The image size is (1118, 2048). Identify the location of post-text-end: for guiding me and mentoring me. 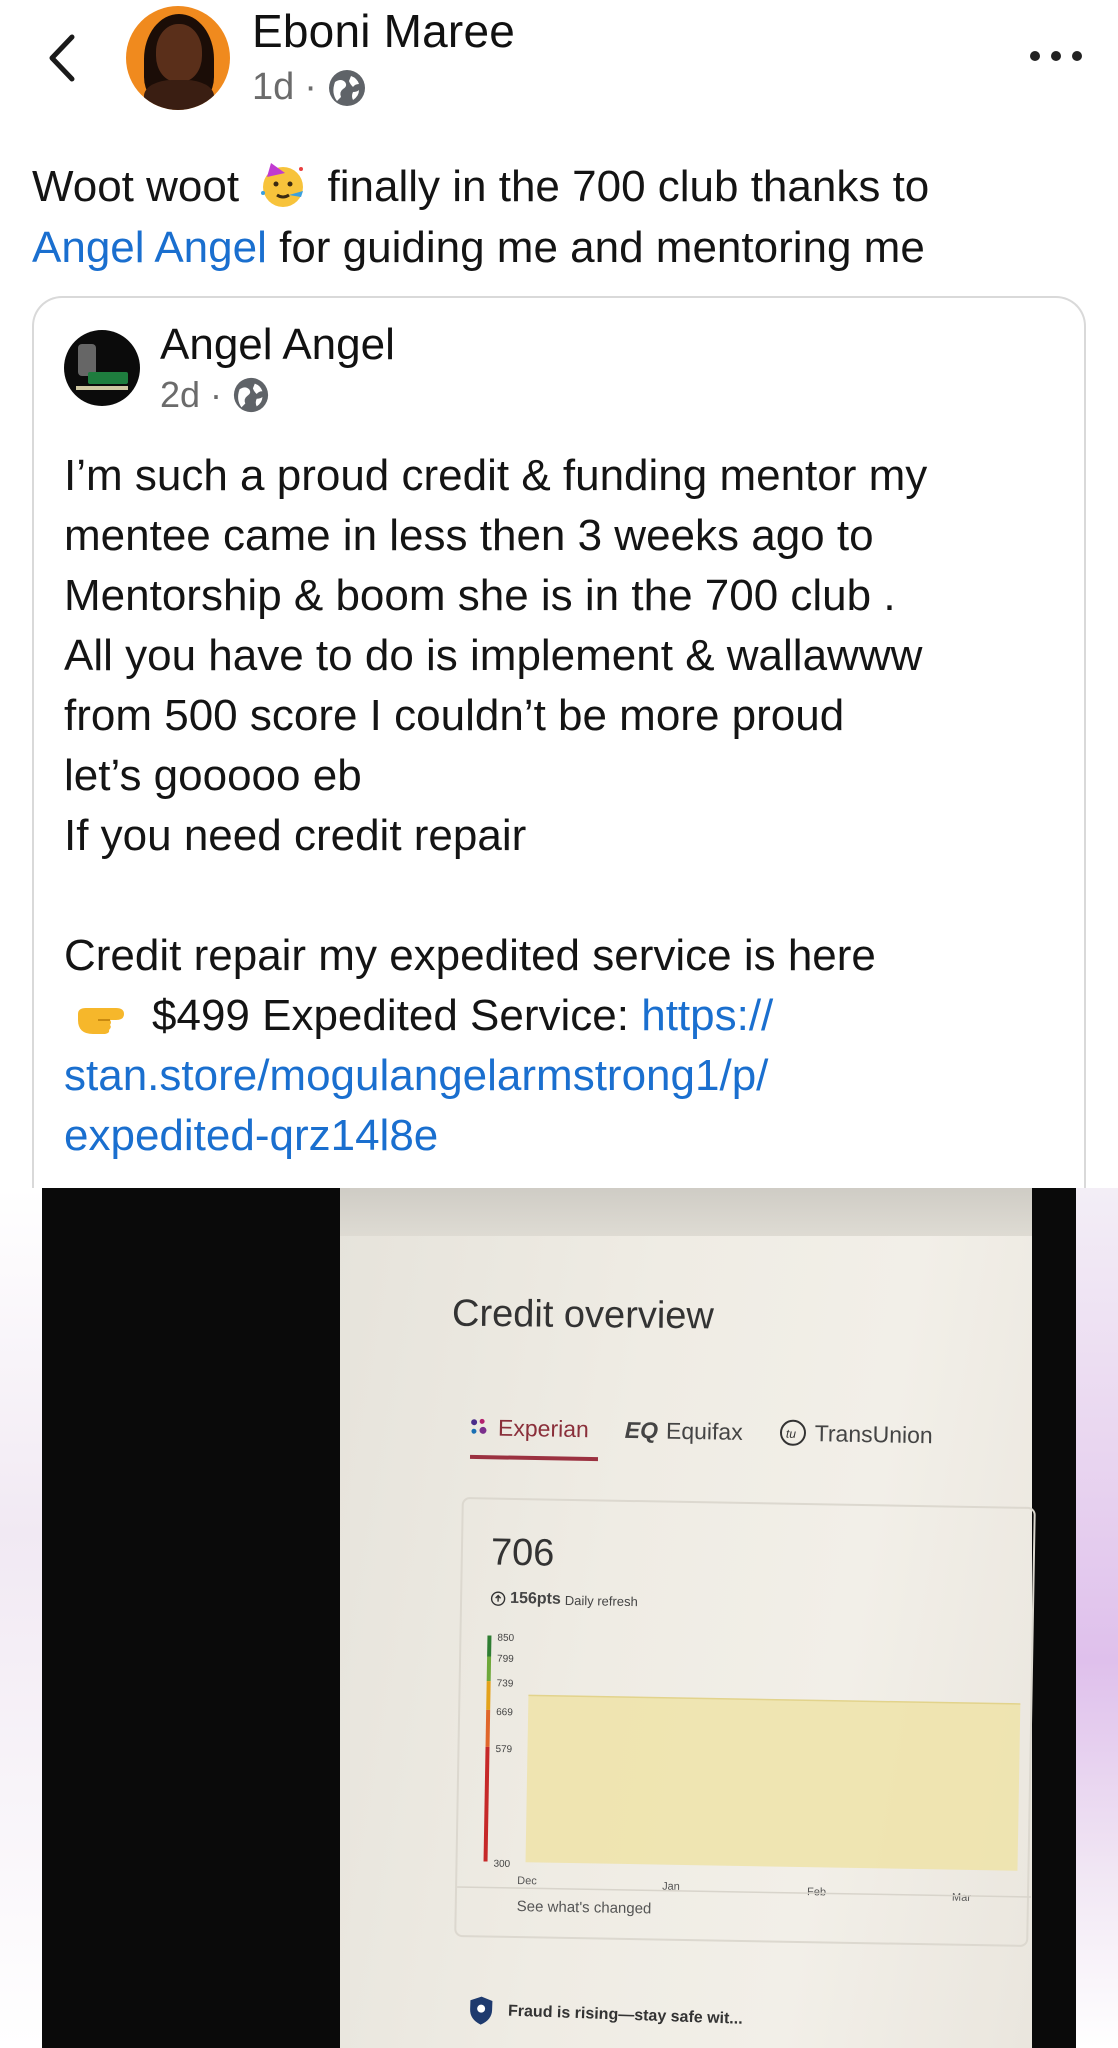
(602, 247).